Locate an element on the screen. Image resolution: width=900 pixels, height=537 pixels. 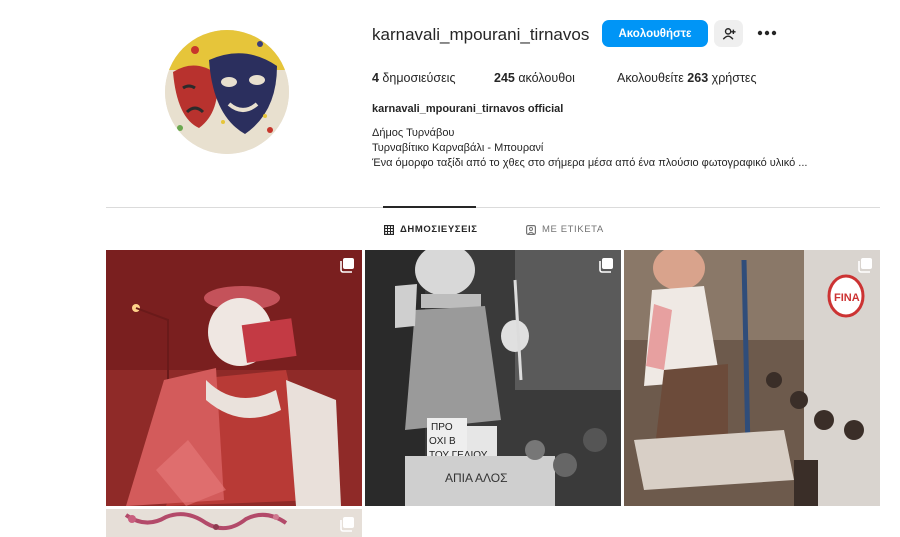
bio-line: Δήμος Τυρνάβου is located at coordinates (413, 133).